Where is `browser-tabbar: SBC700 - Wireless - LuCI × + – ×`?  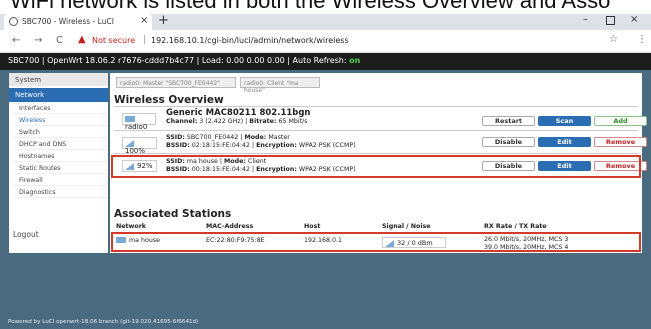
browser-tabbar: SBC700 - Wireless - LuCI × + – × is located at coordinates (325, 21).